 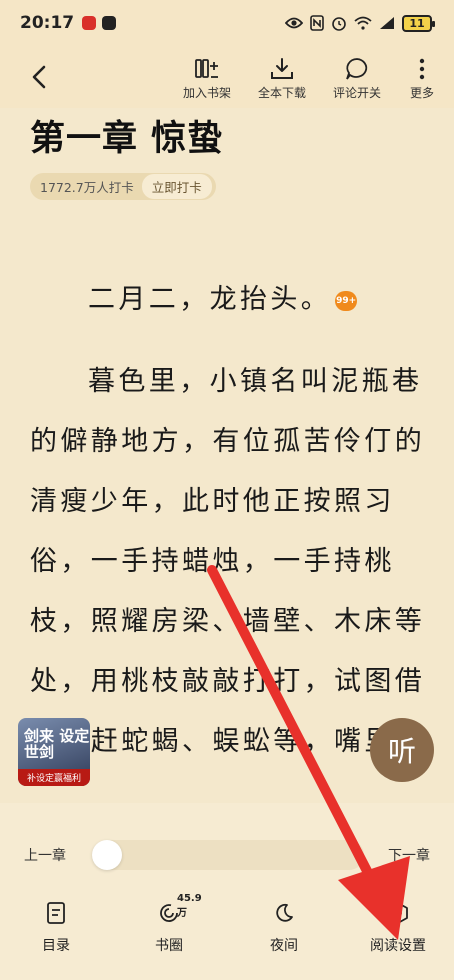 I want to click on text-line: 清瘦少年，此时他正按照习, so click(x=212, y=501).